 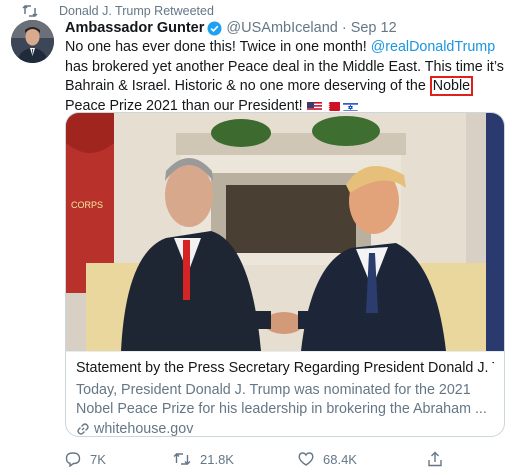 I want to click on verified-badge-icon, so click(x=214, y=28).